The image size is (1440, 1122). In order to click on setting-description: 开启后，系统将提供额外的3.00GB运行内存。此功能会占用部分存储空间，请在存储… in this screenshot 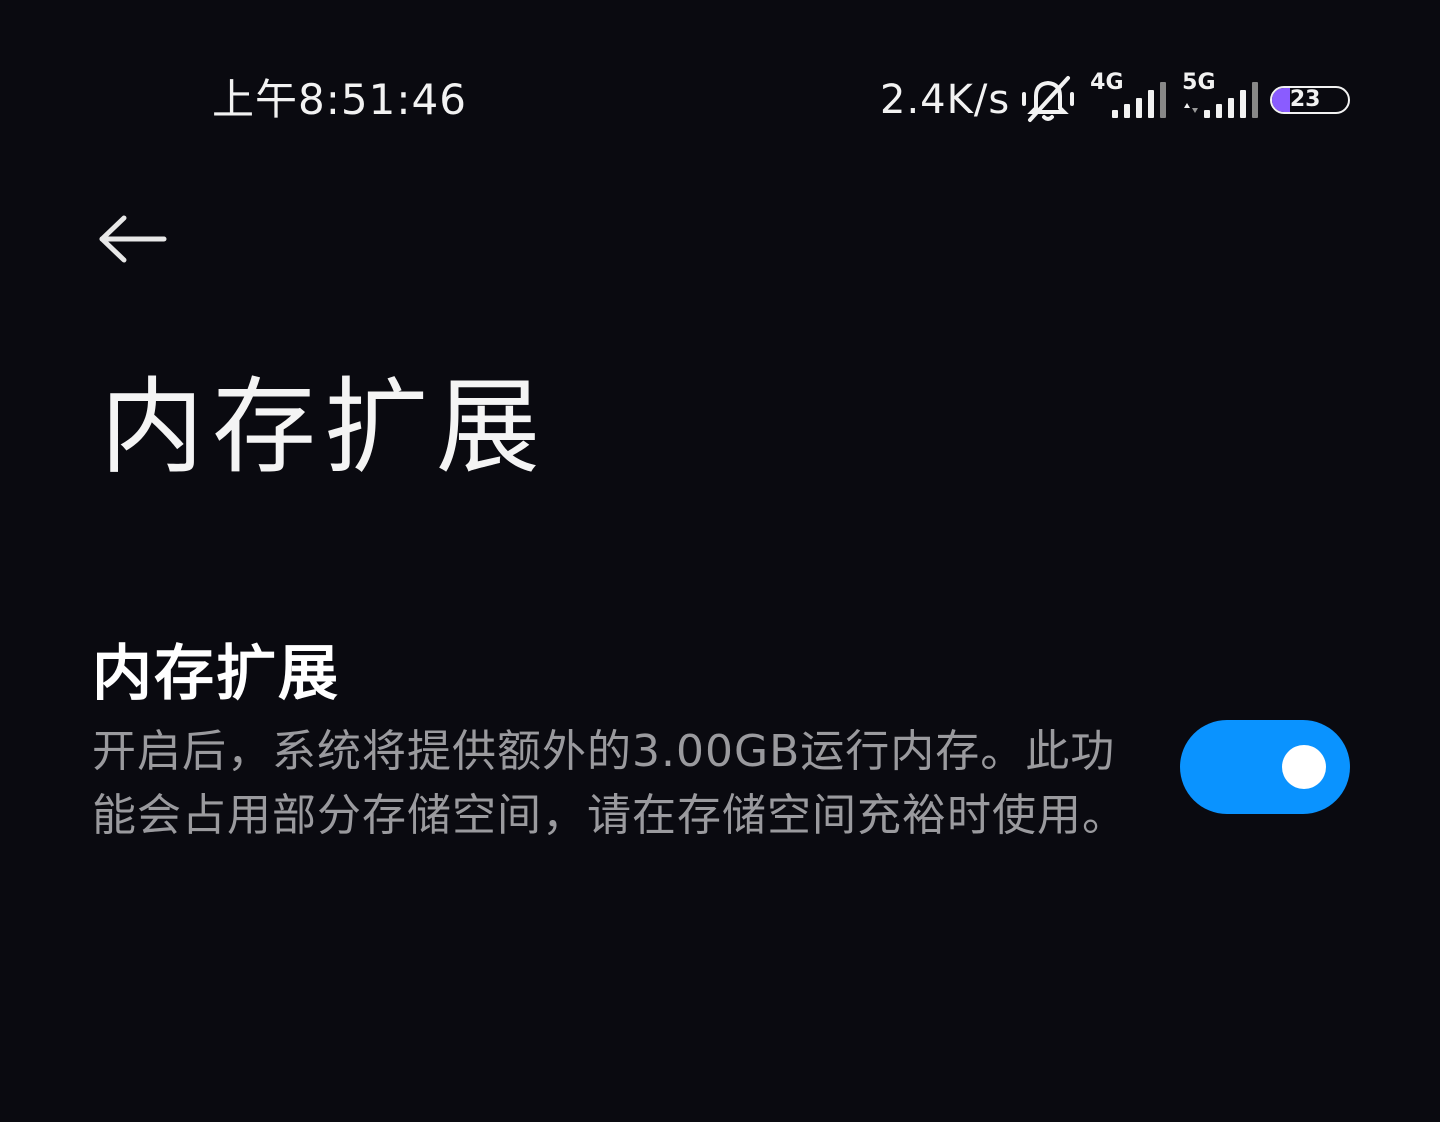, I will do `click(609, 783)`.